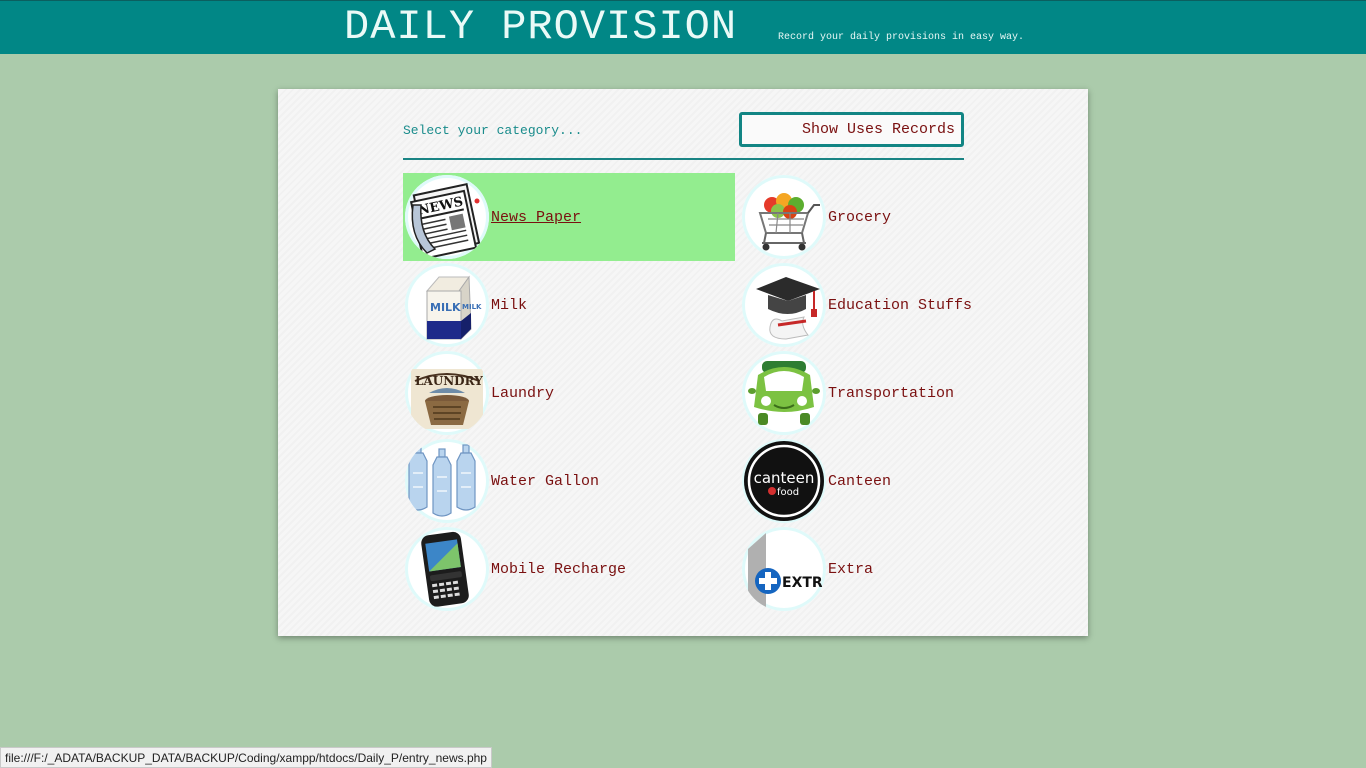 The width and height of the screenshot is (1366, 768). Describe the element at coordinates (447, 481) in the screenshot. I see `water-gallon-icon` at that location.